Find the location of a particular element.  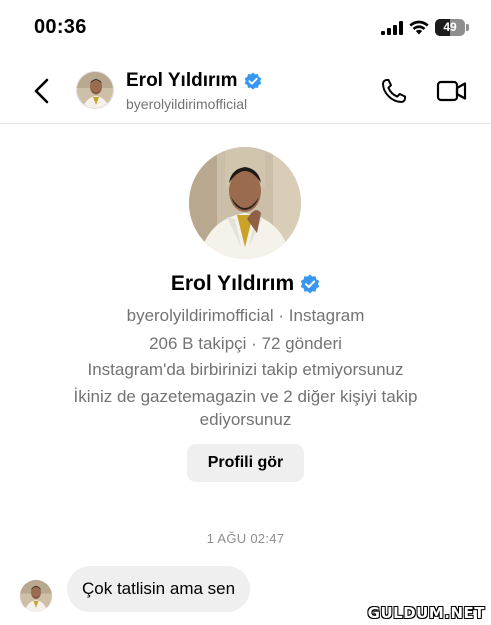

battery-percentage: 49 is located at coordinates (450, 27).